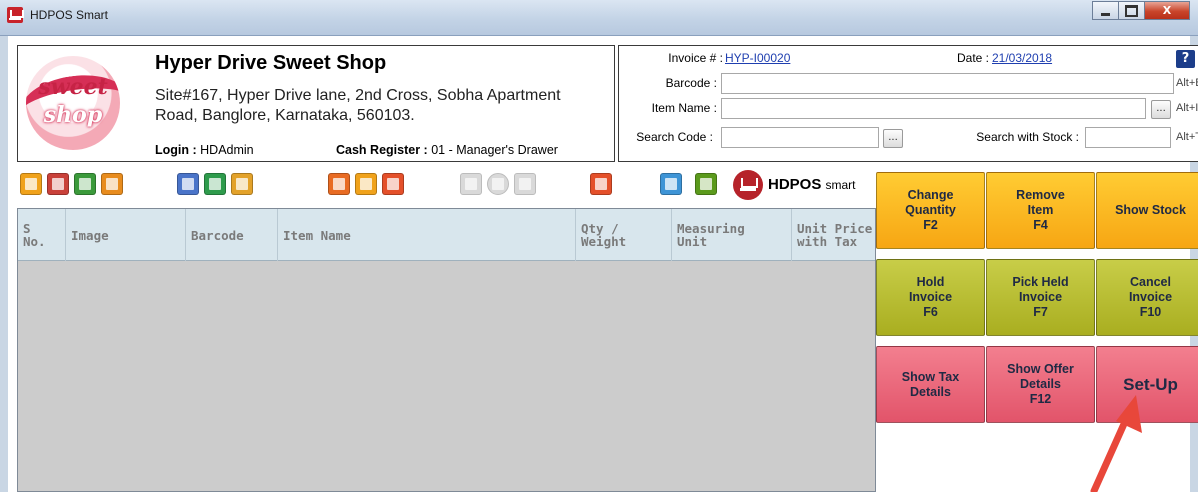 The image size is (1198, 492). I want to click on login-info: Login : HDAdmin, so click(204, 150).